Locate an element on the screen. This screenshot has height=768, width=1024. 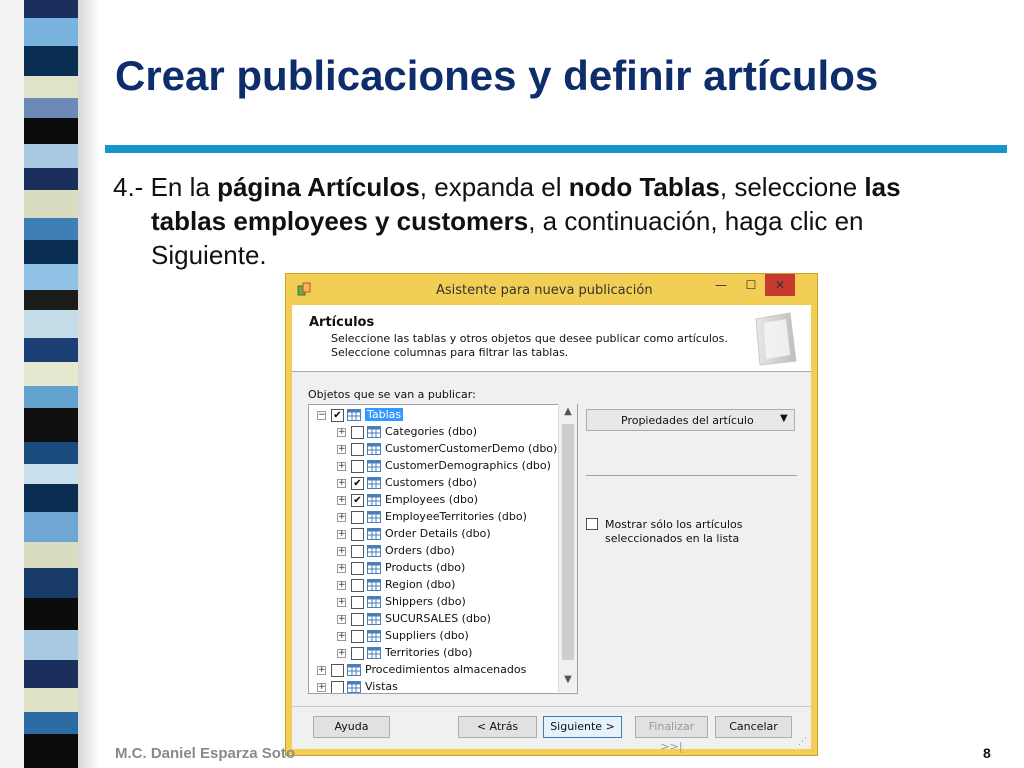
help-button: Ayuda is located at coordinates (351, 727).